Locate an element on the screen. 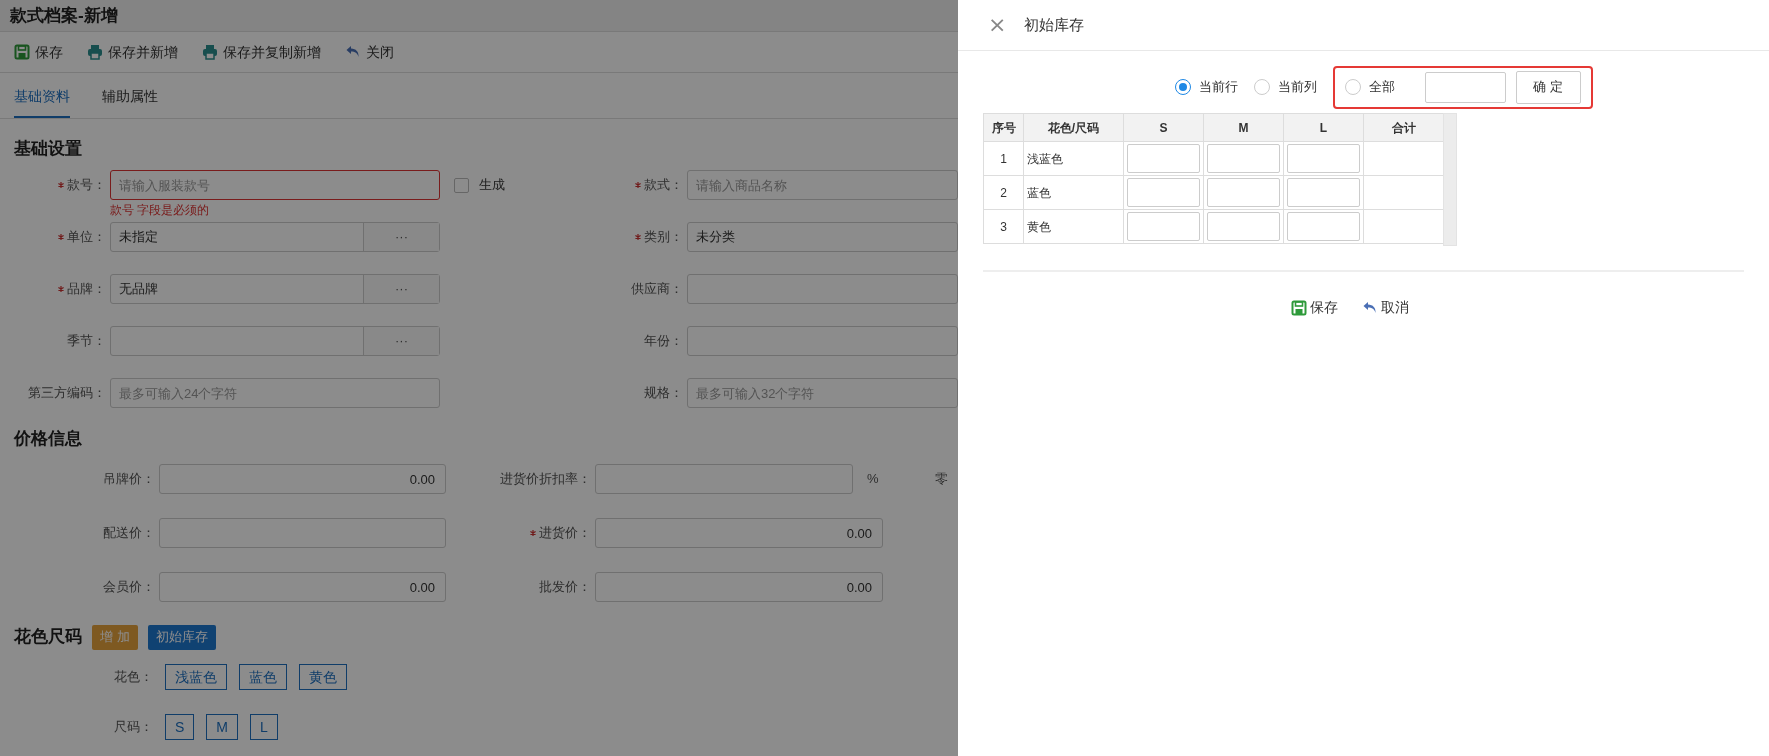  field-label: 尺码： is located at coordinates (133, 727).